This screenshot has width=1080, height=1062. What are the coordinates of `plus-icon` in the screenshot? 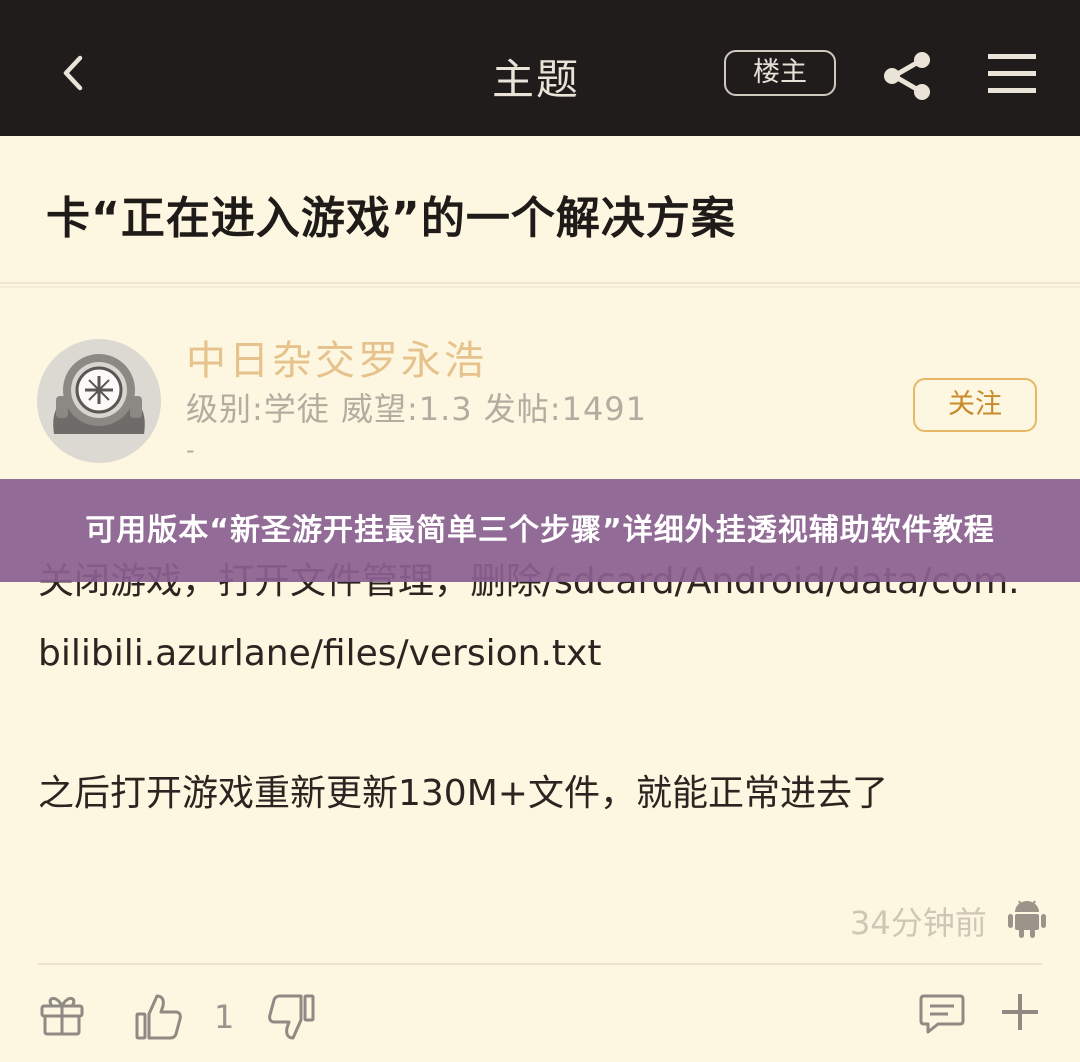 It's located at (1020, 1012).